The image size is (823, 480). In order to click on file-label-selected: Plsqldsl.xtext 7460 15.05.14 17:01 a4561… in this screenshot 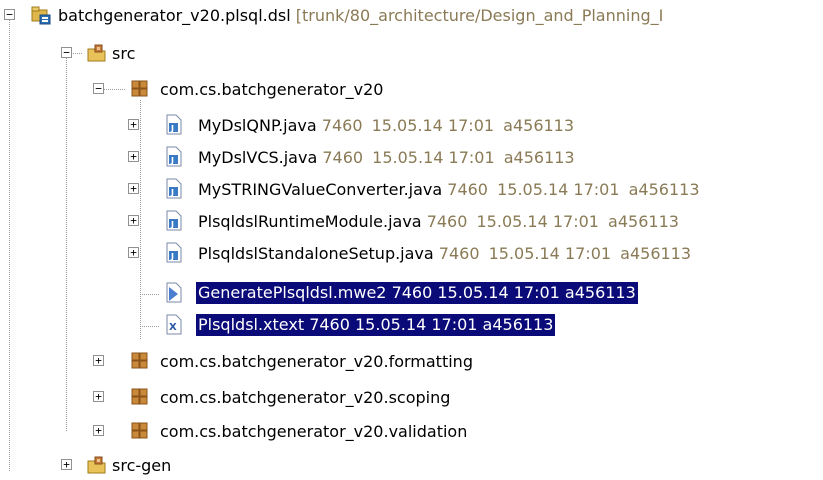, I will do `click(376, 325)`.